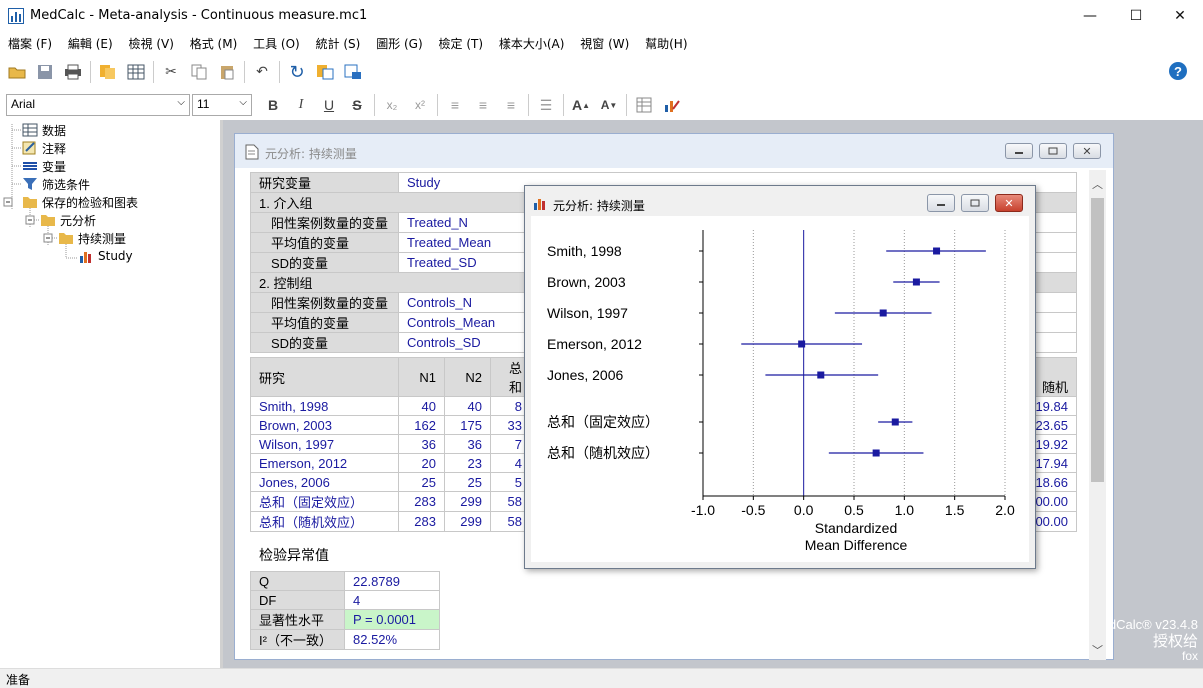 This screenshot has height=688, width=1203. I want to click on menu-file: 檔案 (F), so click(30, 43).